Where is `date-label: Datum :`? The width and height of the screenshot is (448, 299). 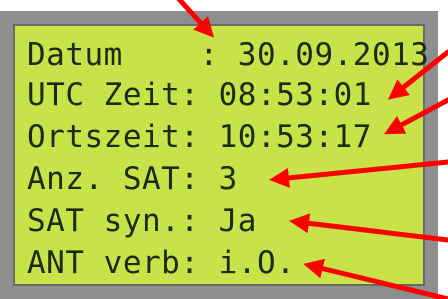 date-label: Datum : is located at coordinates (123, 55).